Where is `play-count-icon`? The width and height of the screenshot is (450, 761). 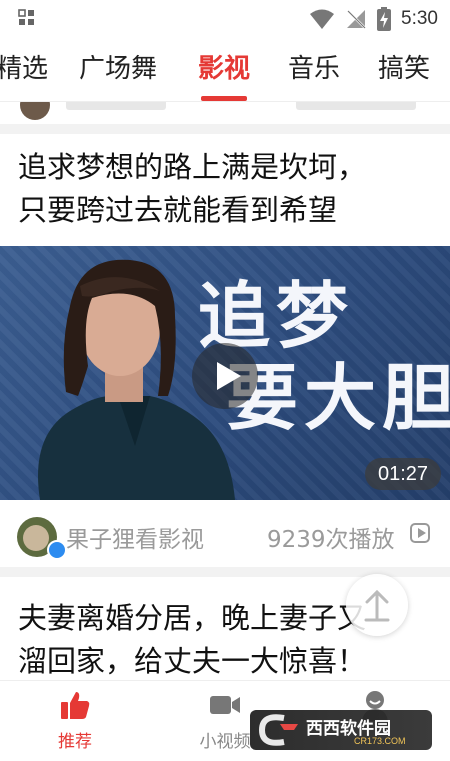
play-count-icon is located at coordinates (420, 533).